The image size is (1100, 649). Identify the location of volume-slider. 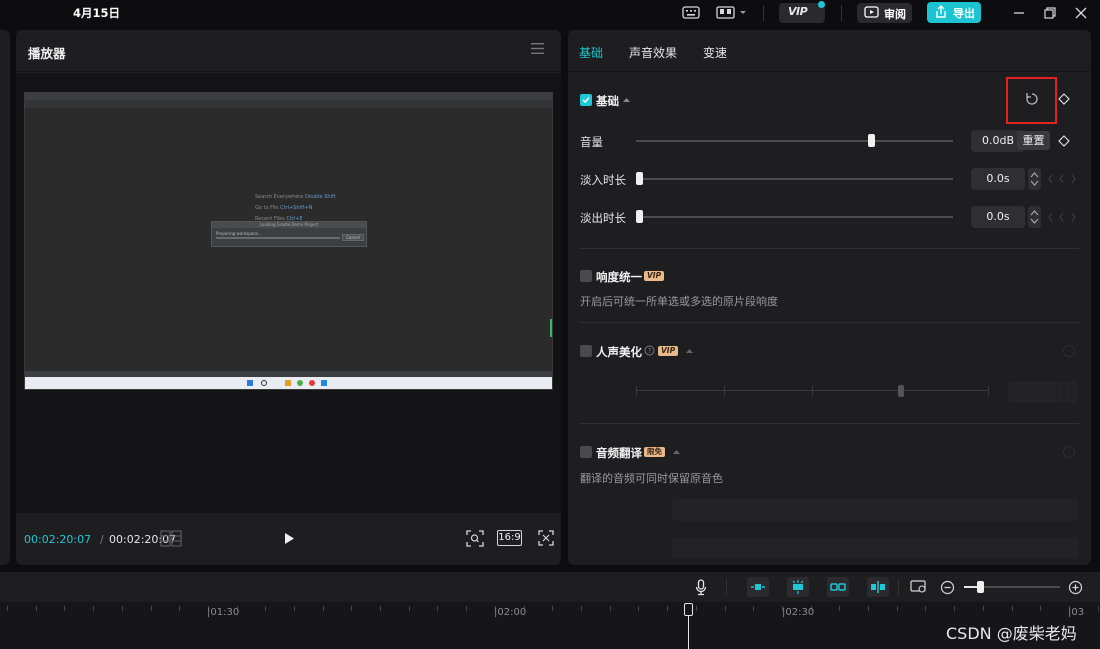
(794, 141).